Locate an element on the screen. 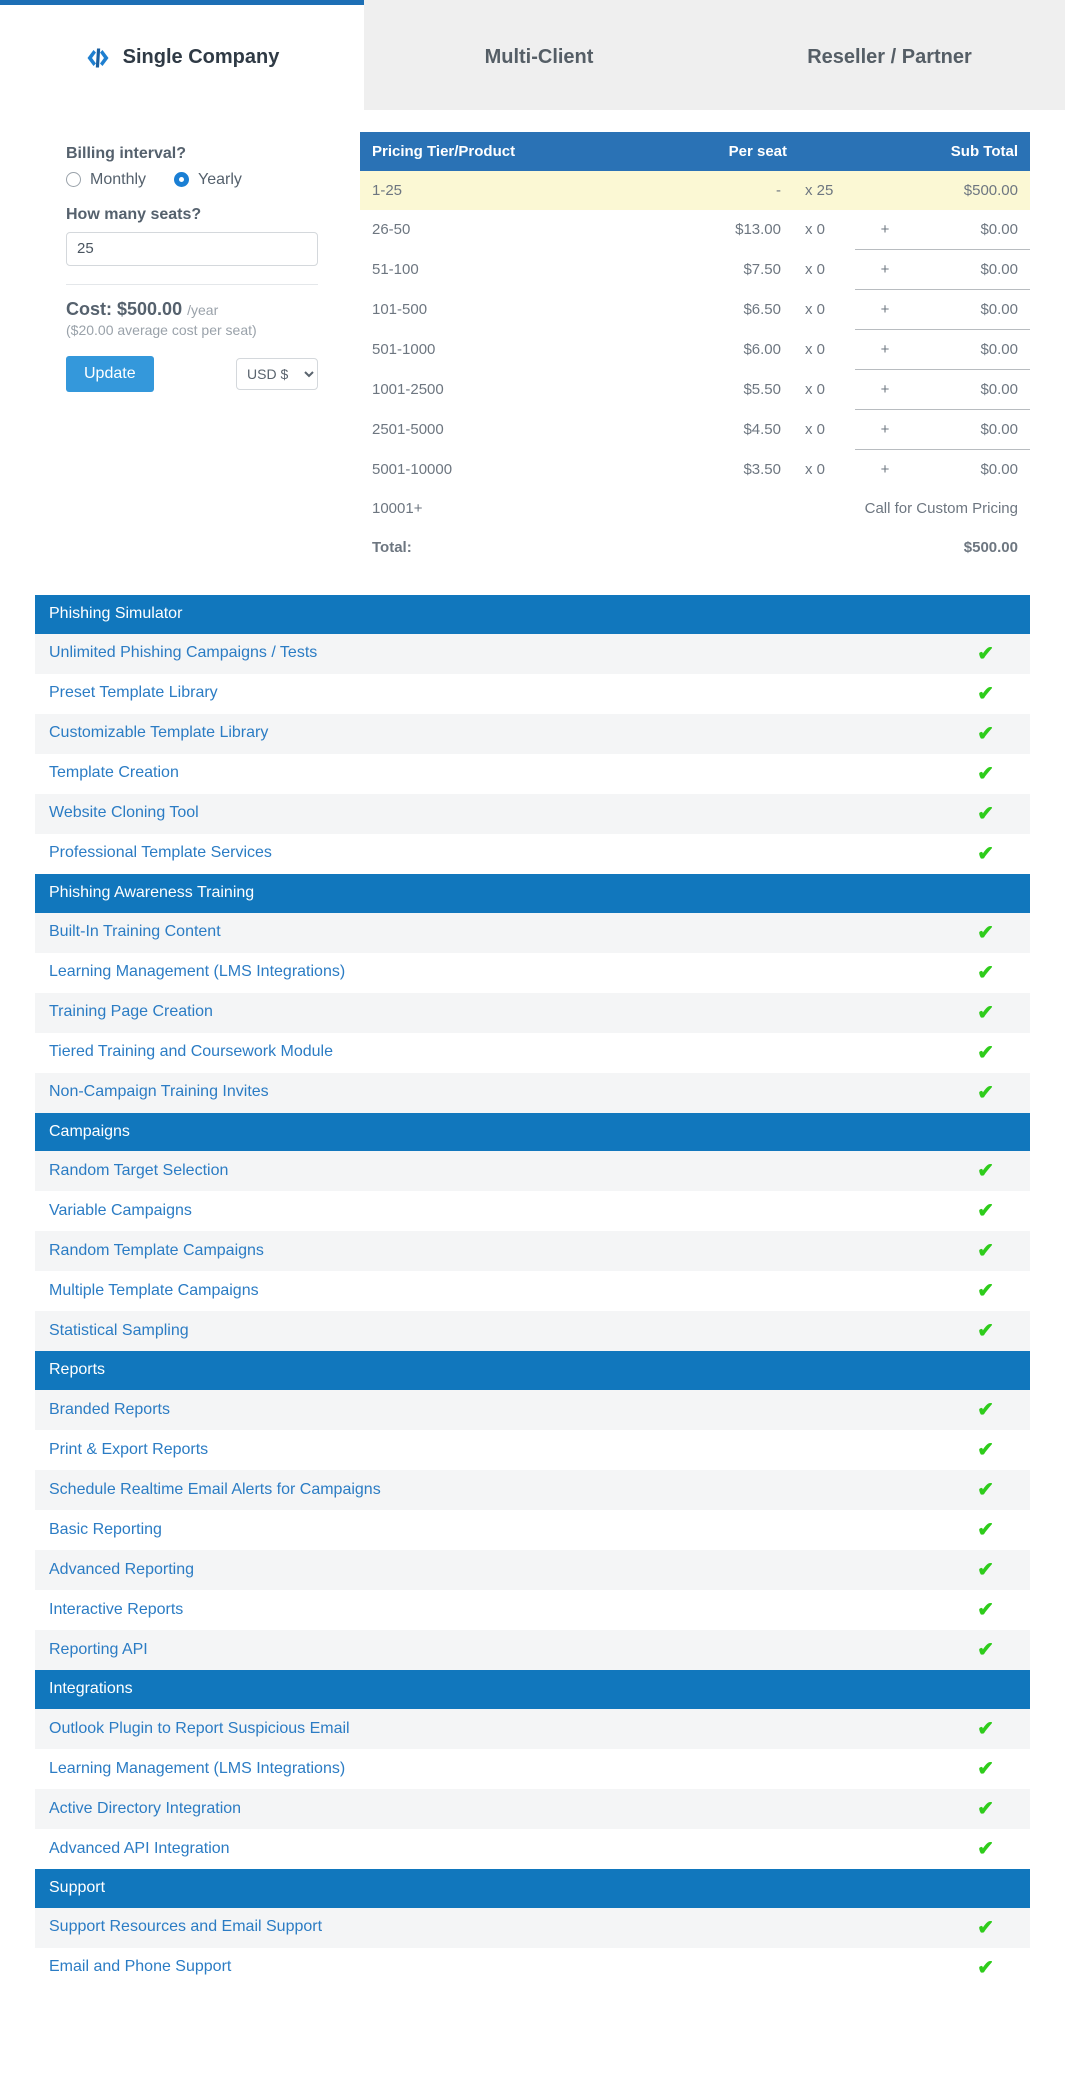 This screenshot has width=1065, height=2085. table-row: 2501-5000 $4.50 x 0 + $0.00 is located at coordinates (695, 429).